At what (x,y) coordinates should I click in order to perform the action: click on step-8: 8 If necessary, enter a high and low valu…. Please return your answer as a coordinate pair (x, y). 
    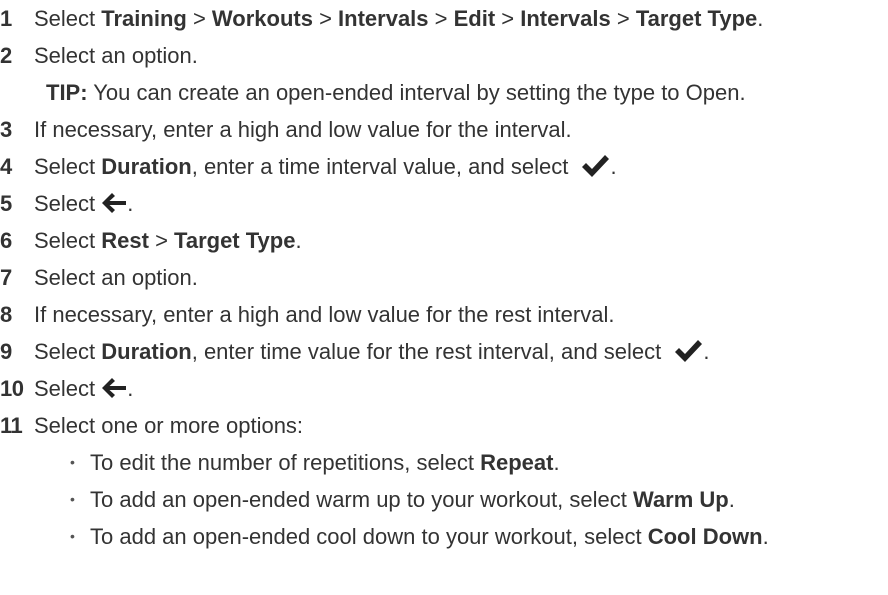
    Looking at the image, I should click on (307, 315).